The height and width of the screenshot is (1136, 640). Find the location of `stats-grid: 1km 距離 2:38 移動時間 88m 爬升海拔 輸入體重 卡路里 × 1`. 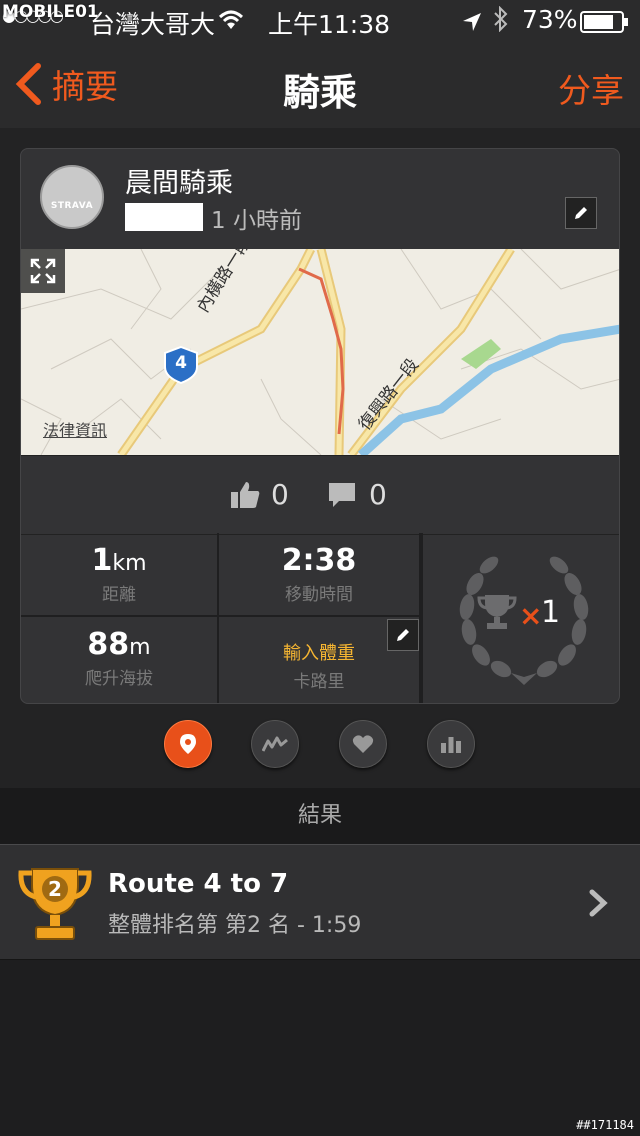

stats-grid: 1km 距離 2:38 移動時間 88m 爬升海拔 輸入體重 卡路里 × 1 is located at coordinates (320, 618).